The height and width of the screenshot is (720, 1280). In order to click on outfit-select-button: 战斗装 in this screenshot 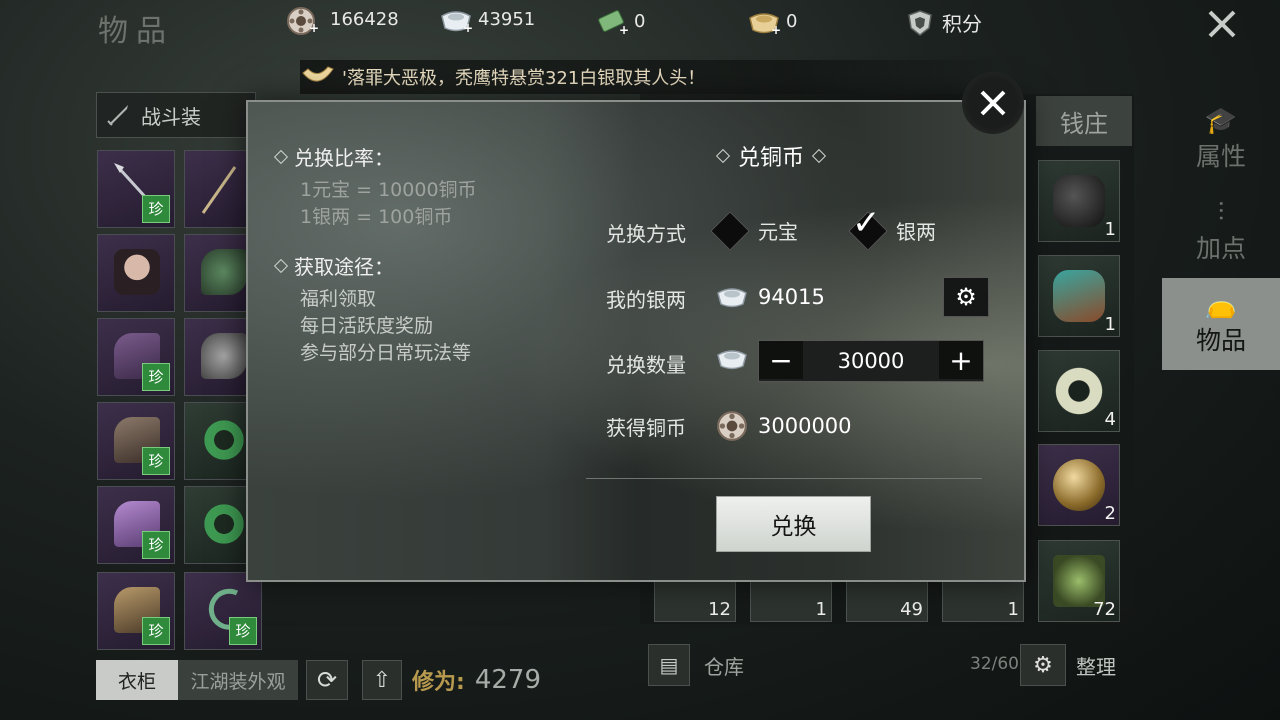, I will do `click(176, 115)`.